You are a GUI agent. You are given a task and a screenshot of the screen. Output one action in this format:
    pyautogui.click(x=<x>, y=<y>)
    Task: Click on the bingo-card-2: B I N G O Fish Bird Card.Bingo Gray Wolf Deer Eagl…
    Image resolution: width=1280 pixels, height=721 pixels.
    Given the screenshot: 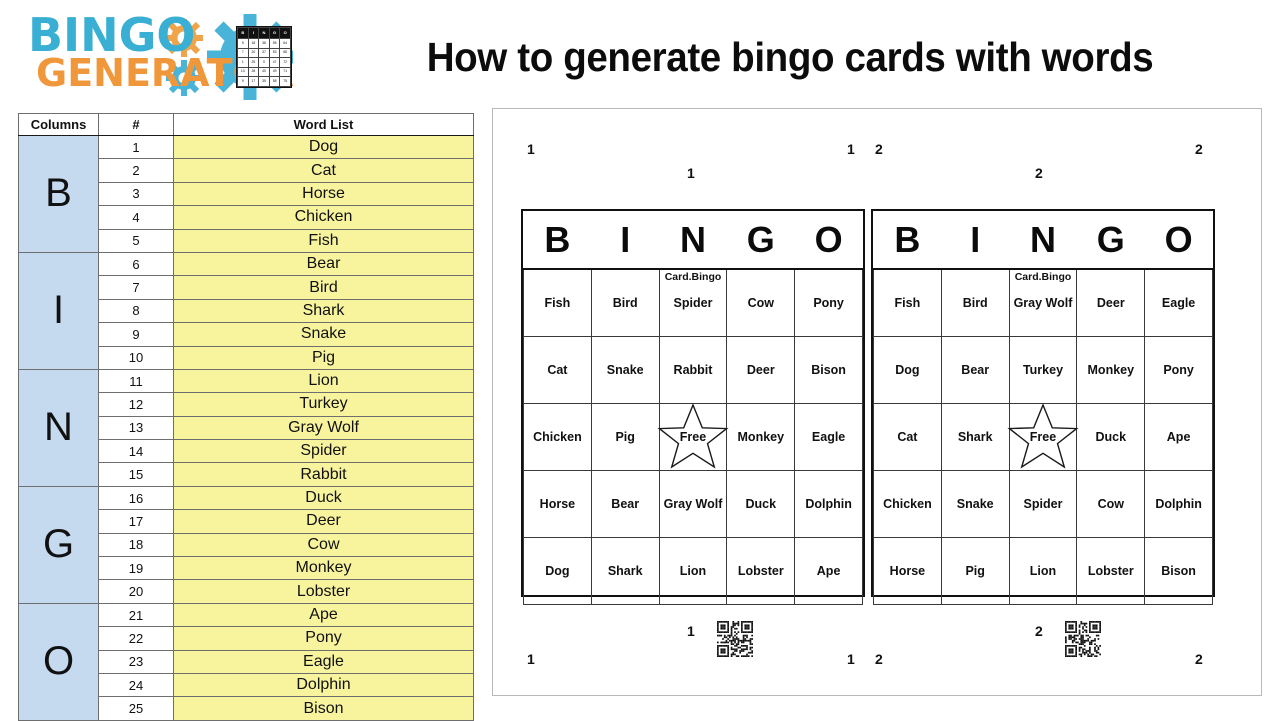 What is the action you would take?
    pyautogui.click(x=1043, y=407)
    